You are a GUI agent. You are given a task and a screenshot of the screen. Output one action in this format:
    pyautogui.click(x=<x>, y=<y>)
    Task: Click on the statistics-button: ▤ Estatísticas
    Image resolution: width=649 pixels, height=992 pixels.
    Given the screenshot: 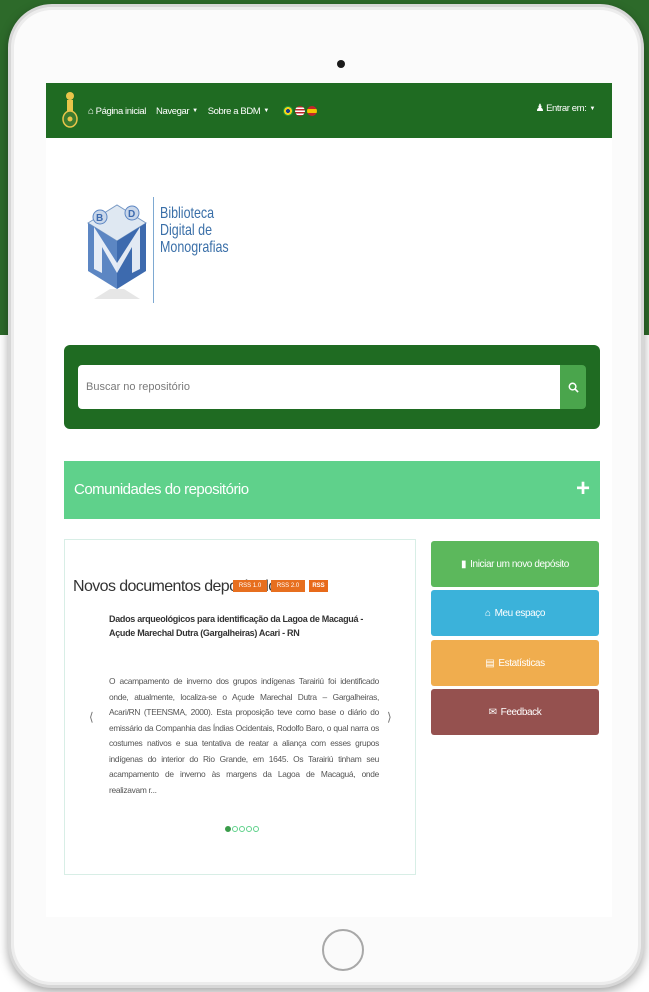 What is the action you would take?
    pyautogui.click(x=515, y=663)
    